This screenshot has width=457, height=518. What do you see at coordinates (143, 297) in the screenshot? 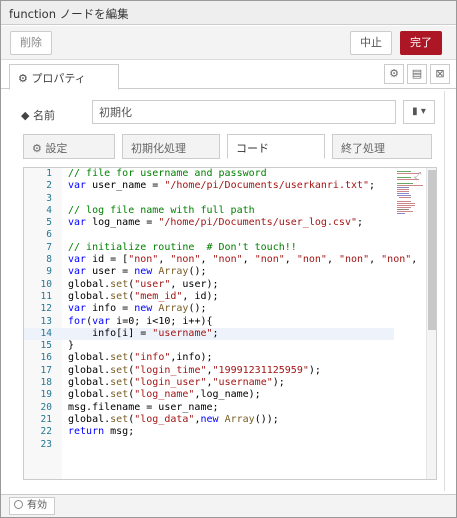
I see `code-text: global.set("mem_id", id);` at bounding box center [143, 297].